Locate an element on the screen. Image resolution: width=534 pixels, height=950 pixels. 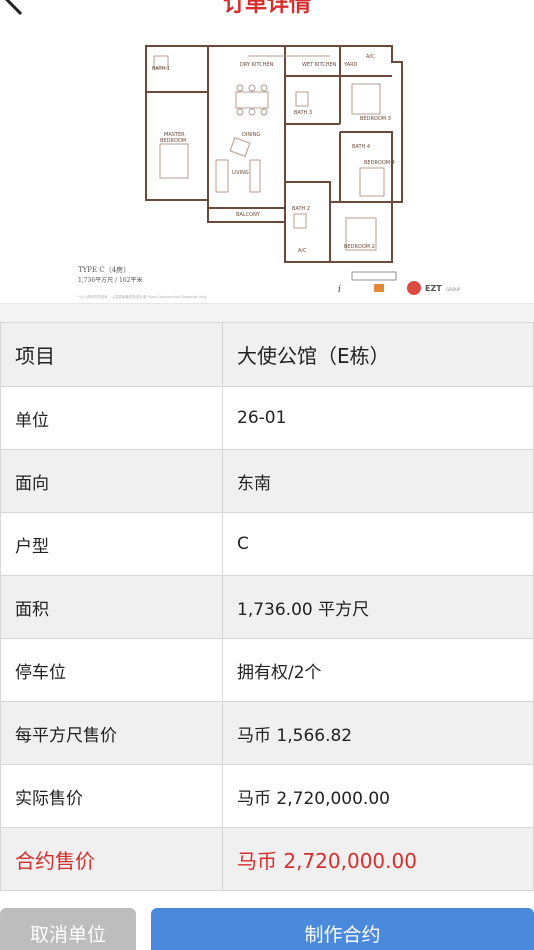
row-value: 26-01 is located at coordinates (378, 418).